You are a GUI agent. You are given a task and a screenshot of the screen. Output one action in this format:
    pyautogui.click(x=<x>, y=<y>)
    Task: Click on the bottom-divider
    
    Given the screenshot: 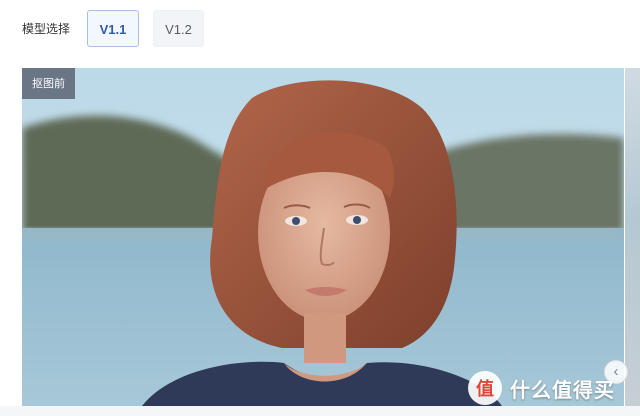 What is the action you would take?
    pyautogui.click(x=320, y=411)
    